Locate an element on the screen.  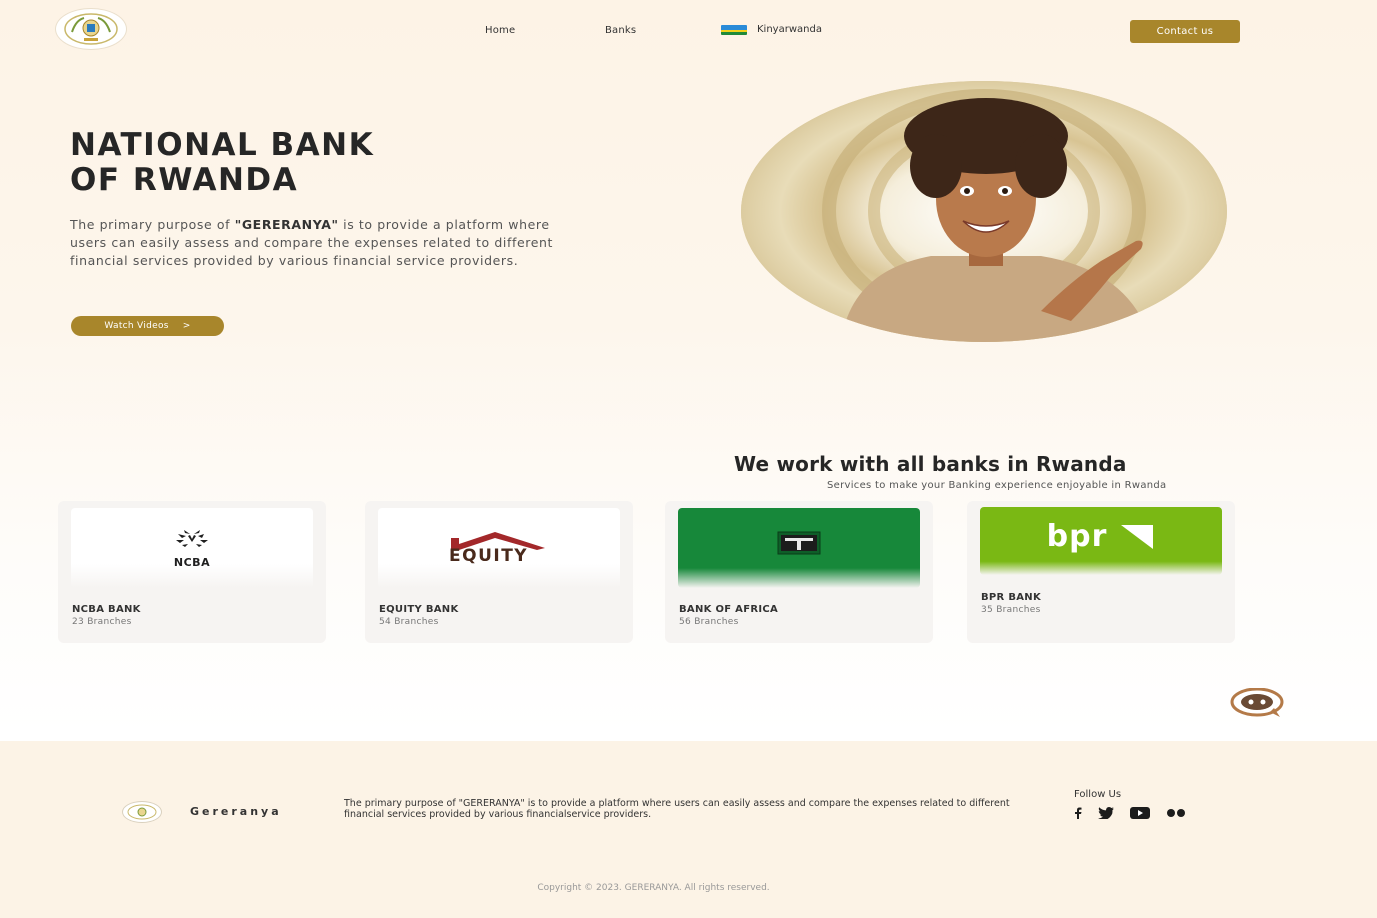
facebook-icon is located at coordinates (1078, 813).